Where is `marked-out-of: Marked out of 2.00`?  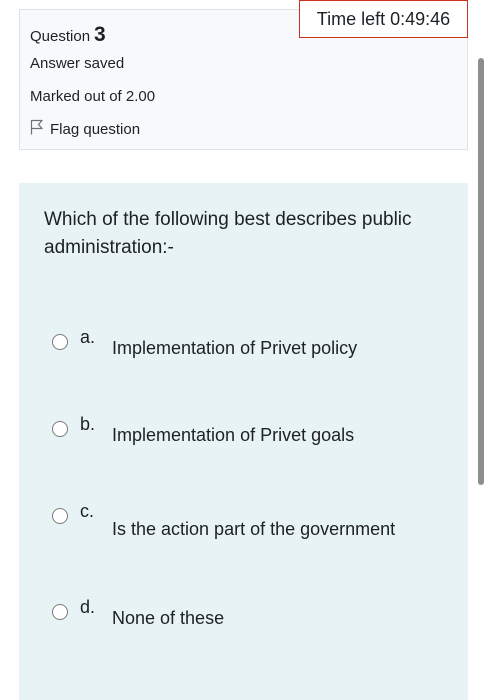 marked-out-of: Marked out of 2.00 is located at coordinates (93, 96).